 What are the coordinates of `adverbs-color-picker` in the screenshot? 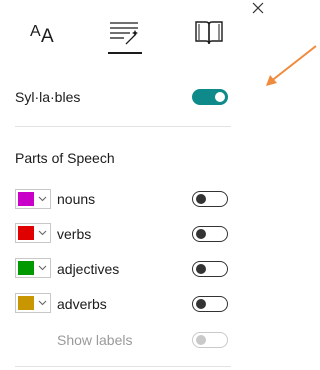 It's located at (33, 303).